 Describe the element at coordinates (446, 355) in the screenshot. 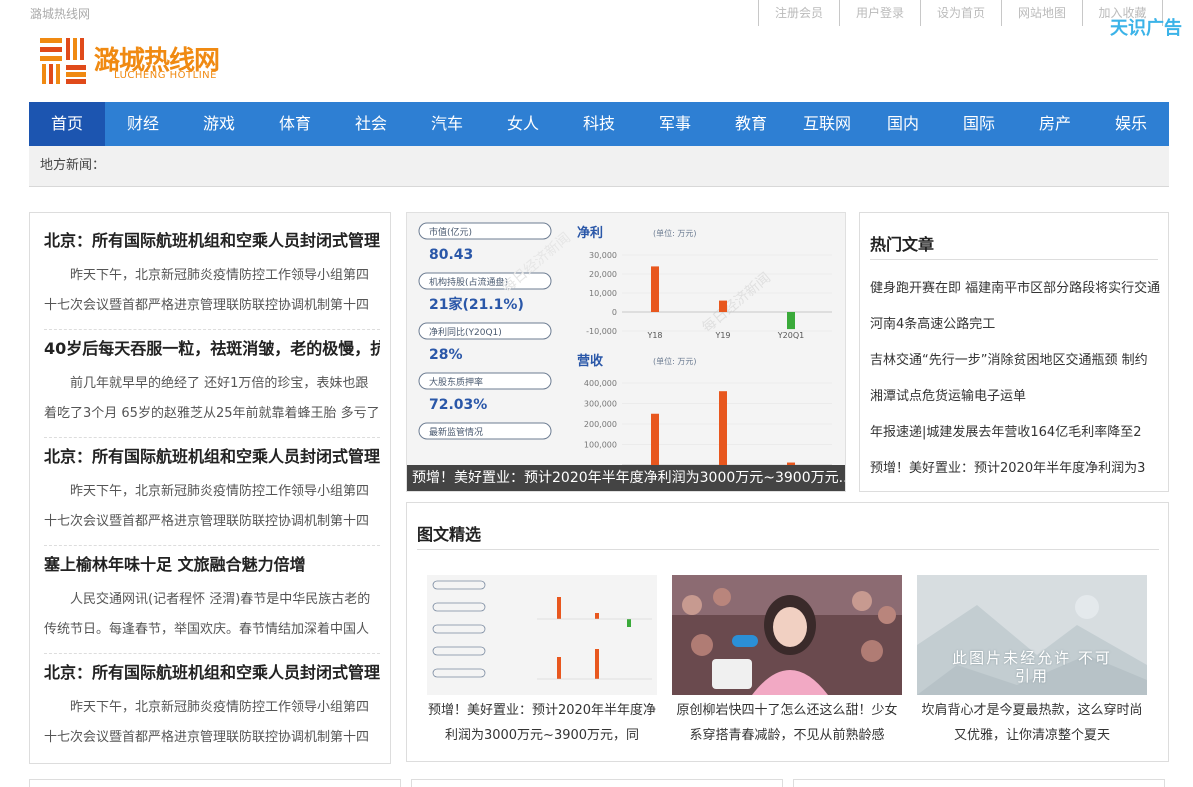

I see `stat-value: 28%` at that location.